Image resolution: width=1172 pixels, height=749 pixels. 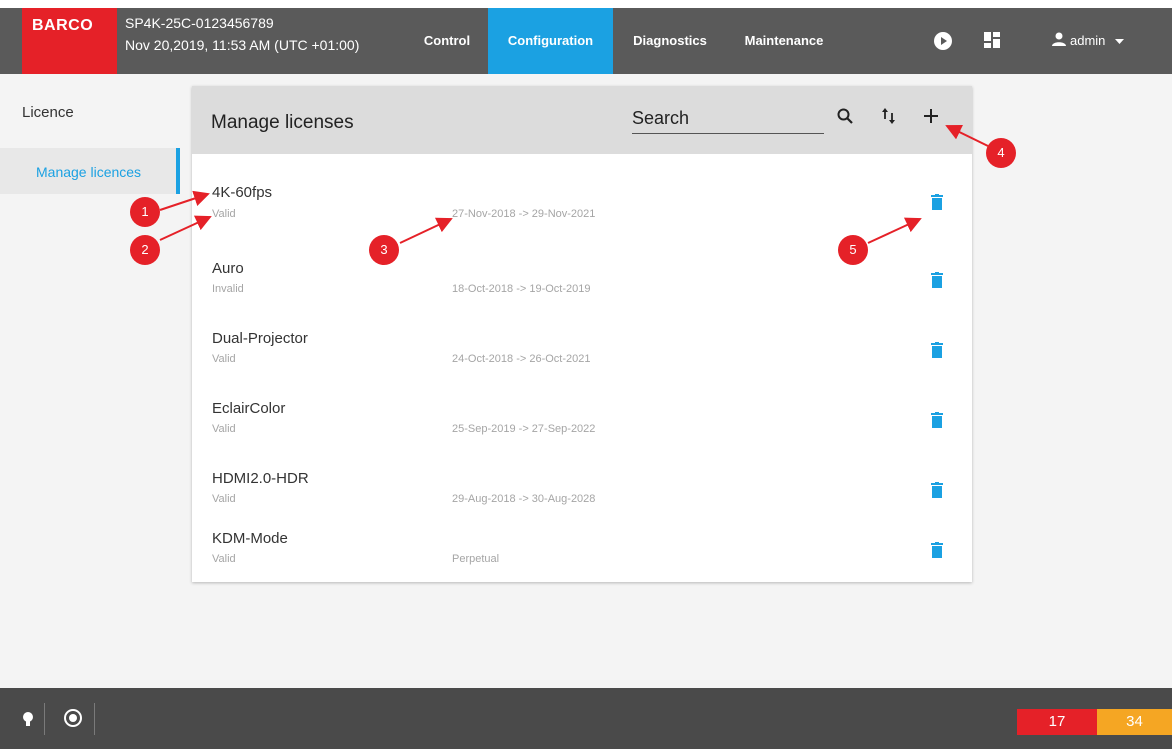 What do you see at coordinates (28, 721) in the screenshot?
I see `lamp-icon` at bounding box center [28, 721].